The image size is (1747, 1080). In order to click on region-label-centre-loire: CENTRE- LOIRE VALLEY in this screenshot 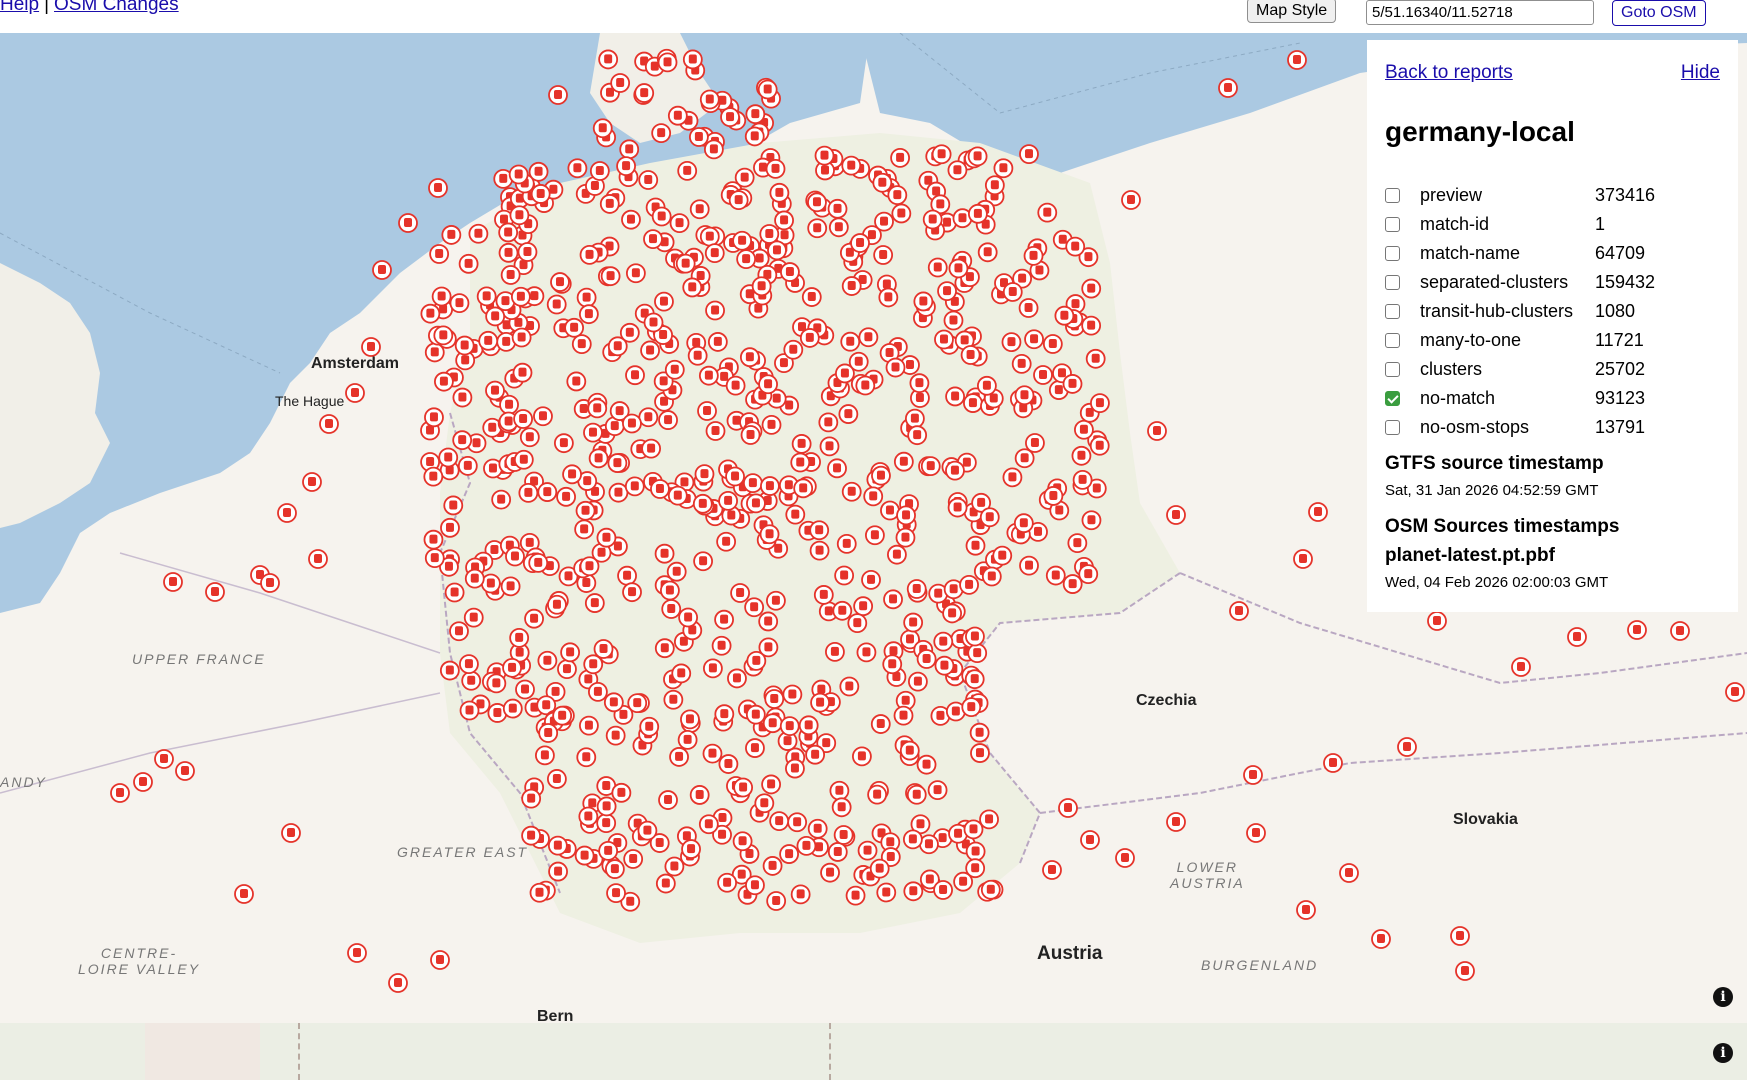, I will do `click(139, 961)`.